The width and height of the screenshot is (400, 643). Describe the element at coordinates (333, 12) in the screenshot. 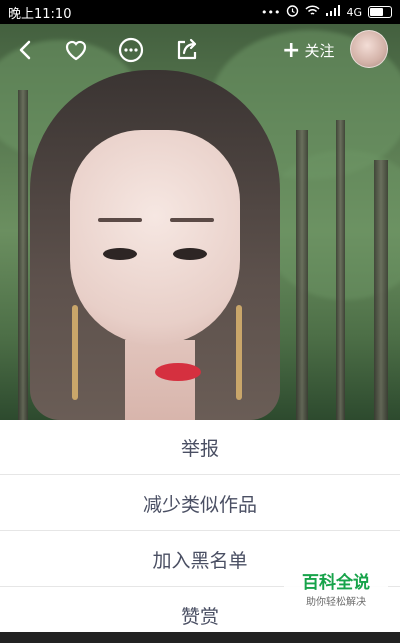

I see `signal-icon` at that location.